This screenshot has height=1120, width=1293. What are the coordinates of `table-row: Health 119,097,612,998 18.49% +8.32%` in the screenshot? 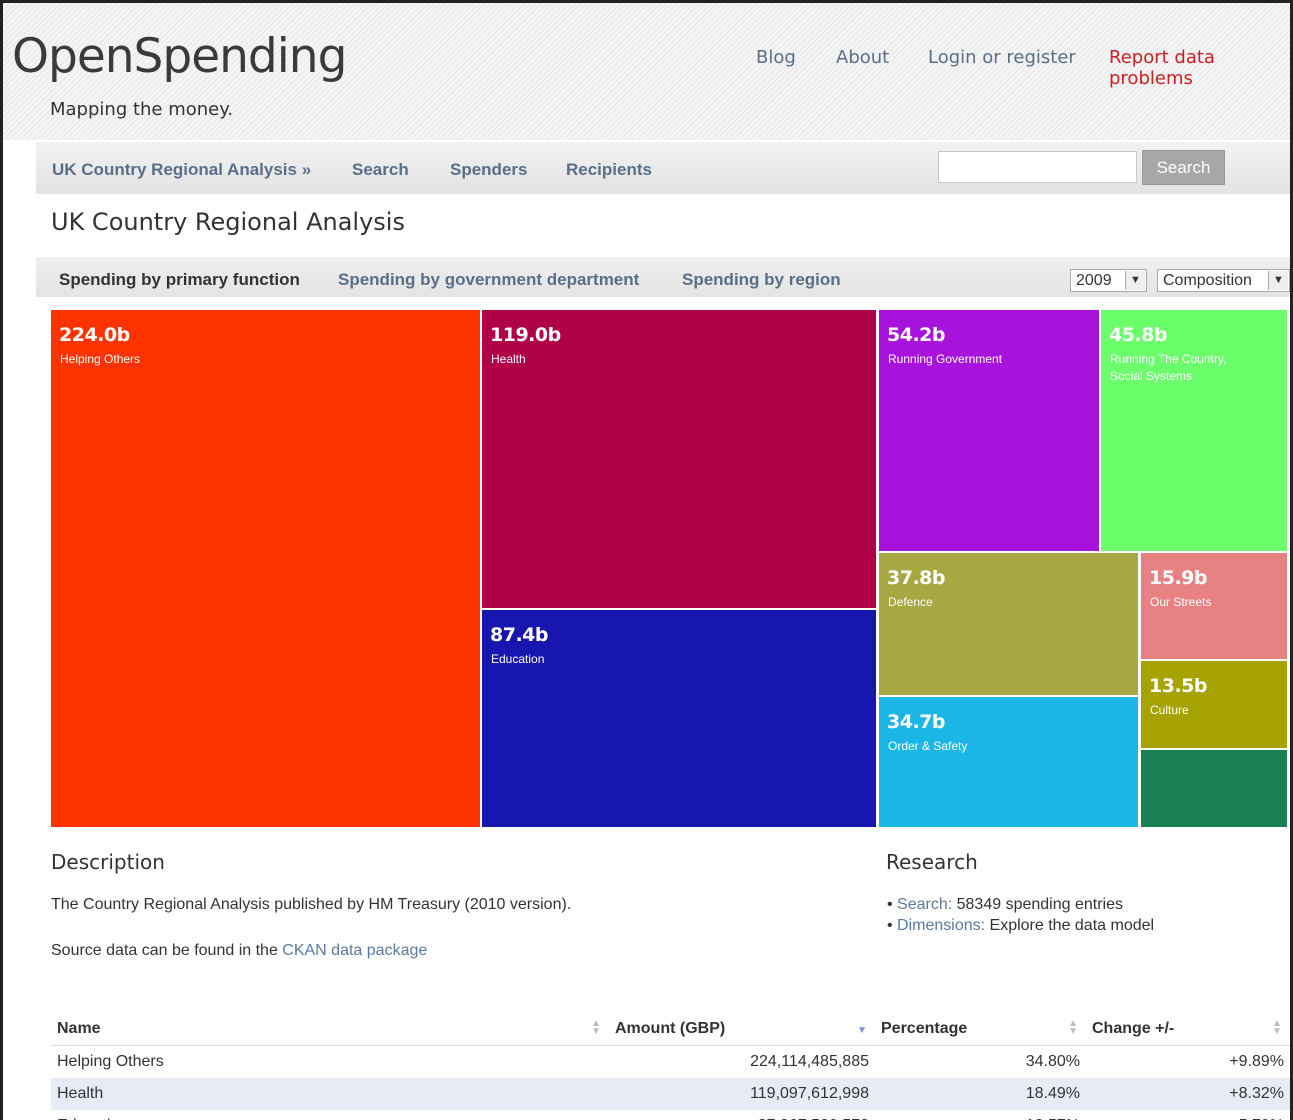 It's located at (670, 1094).